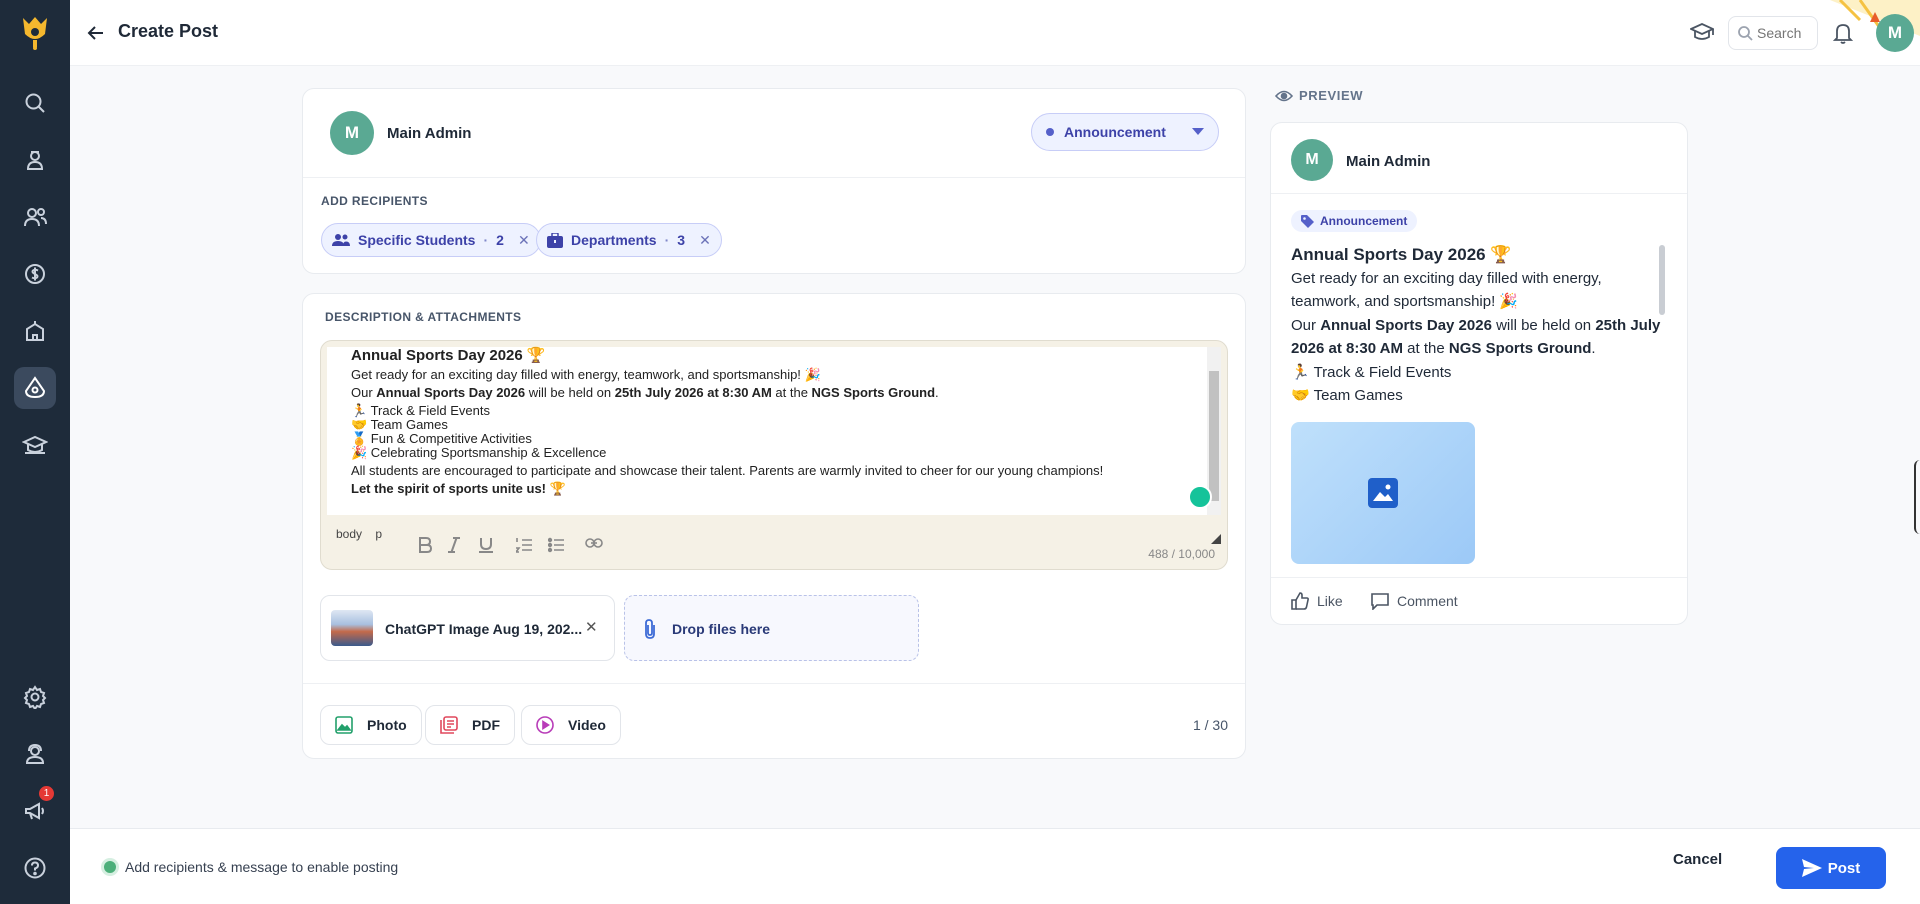  Describe the element at coordinates (399, 424) in the screenshot. I see `editor-list-item: 🤝 Team Games` at that location.